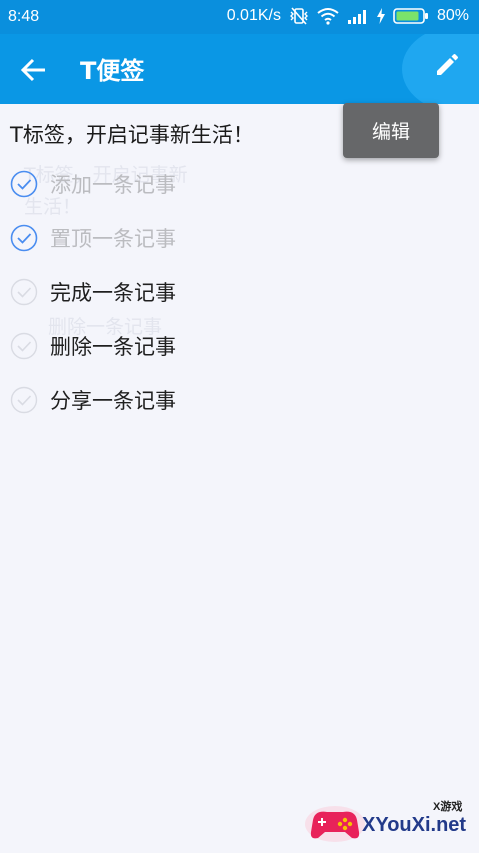 This screenshot has width=479, height=853. Describe the element at coordinates (113, 401) in the screenshot. I see `task-label: 分享一条记事` at that location.